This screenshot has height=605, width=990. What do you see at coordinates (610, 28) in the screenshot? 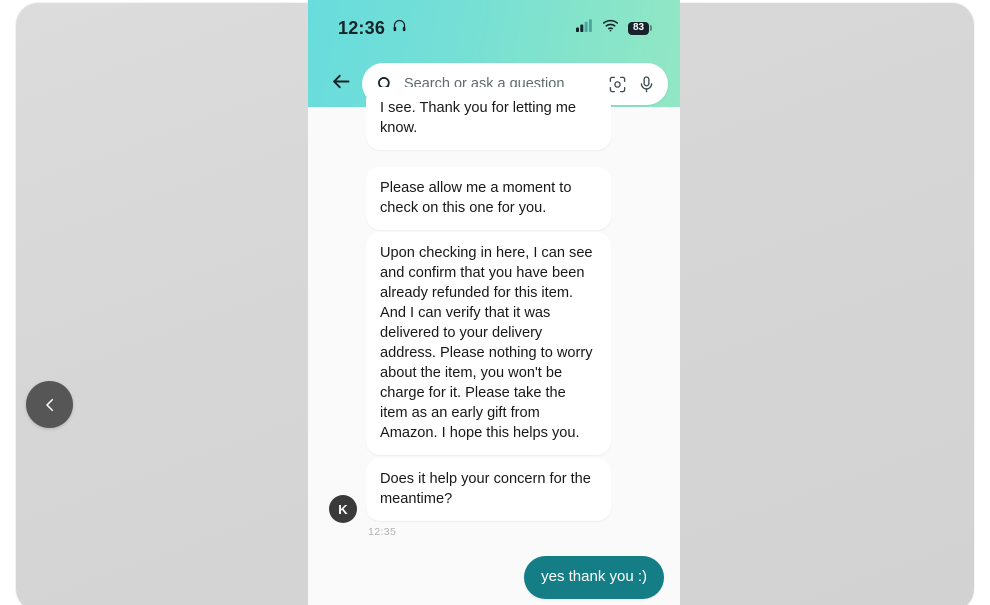
I see `wifi-icon` at bounding box center [610, 28].